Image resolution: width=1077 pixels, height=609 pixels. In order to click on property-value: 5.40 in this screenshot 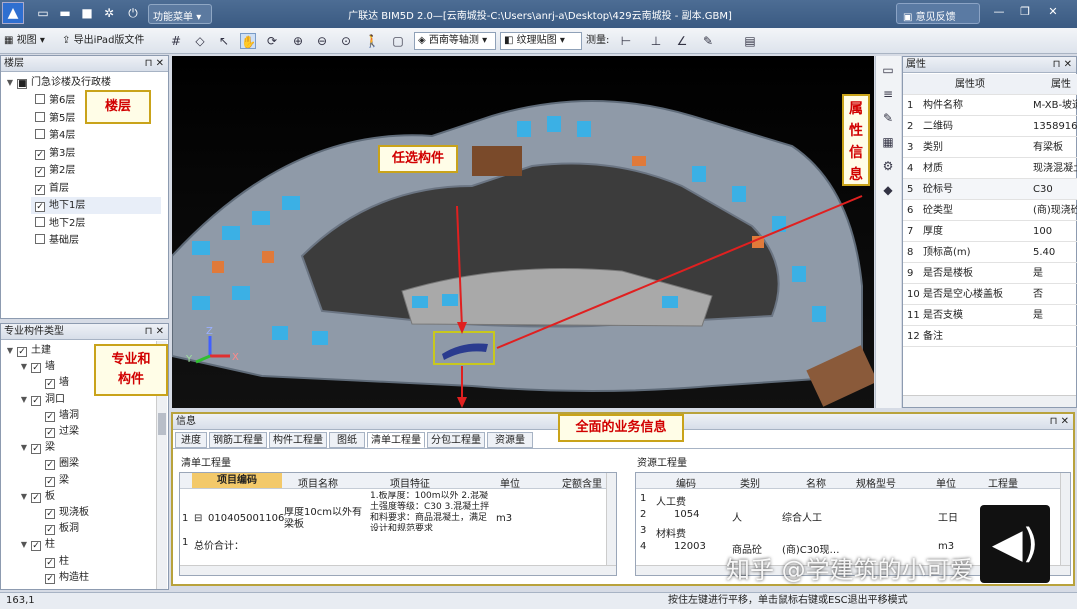, I will do `click(1055, 252)`.